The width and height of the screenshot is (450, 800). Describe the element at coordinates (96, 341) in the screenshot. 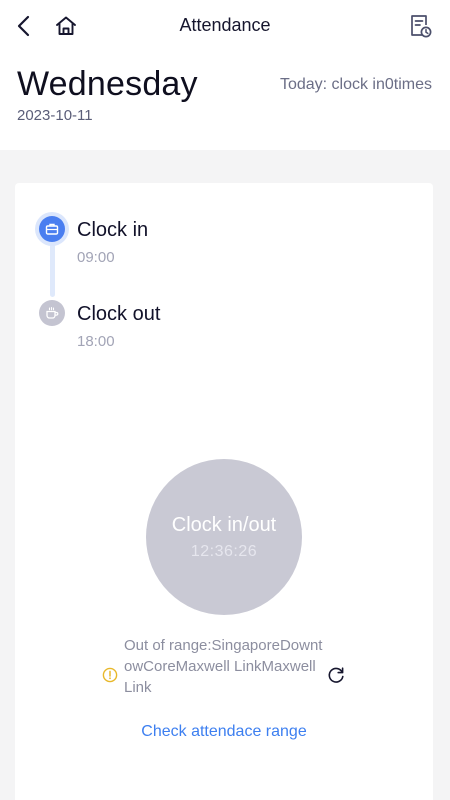

I see `clock-out-time: 18:00` at that location.